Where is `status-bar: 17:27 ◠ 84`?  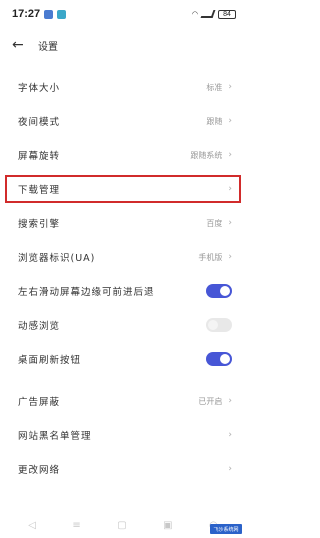
status-bar: 17:27 ◠ 84 is located at coordinates (123, 14).